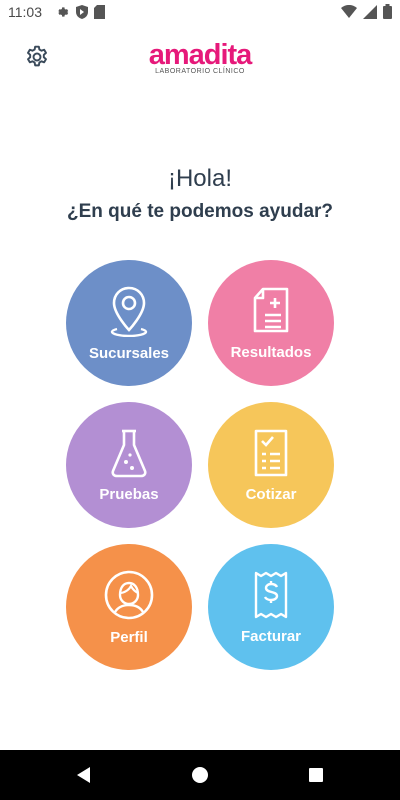 This screenshot has width=400, height=800. What do you see at coordinates (129, 637) in the screenshot?
I see `tile-label: Perfil` at bounding box center [129, 637].